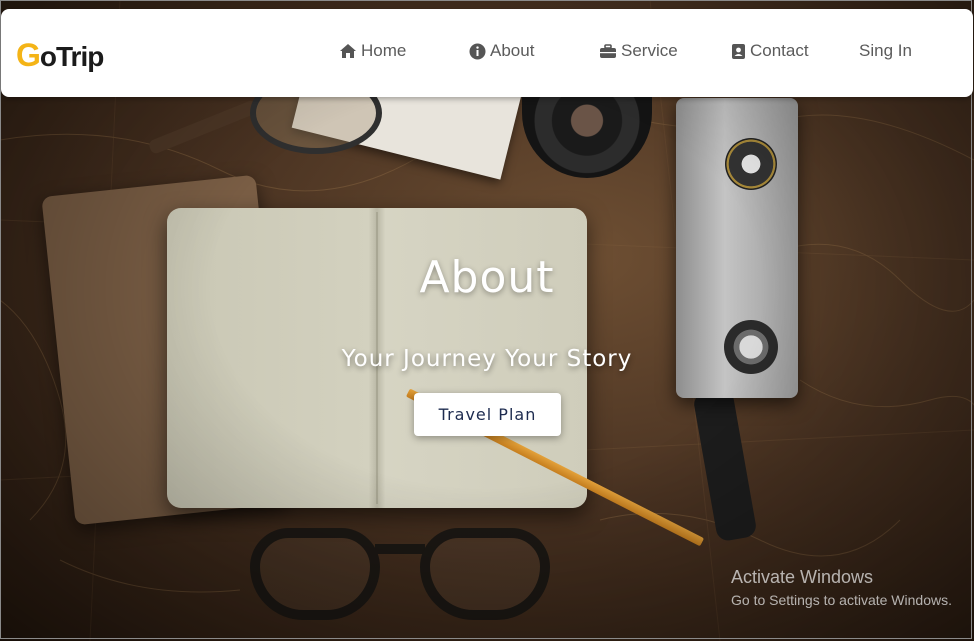 This screenshot has width=974, height=641. I want to click on home-icon, so click(348, 51).